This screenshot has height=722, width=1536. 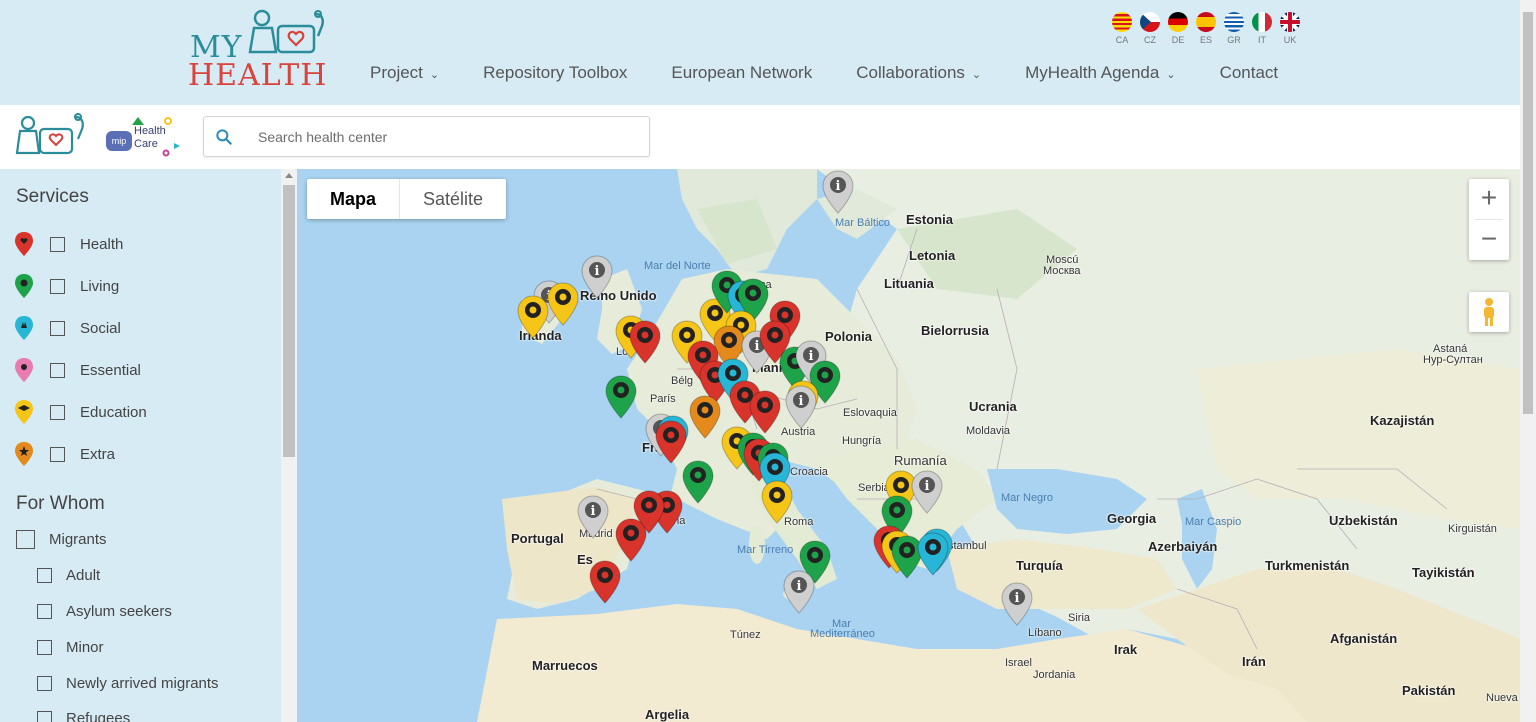 What do you see at coordinates (870, 413) in the screenshot?
I see `map-label-eslovaquia: Eslovaquia` at bounding box center [870, 413].